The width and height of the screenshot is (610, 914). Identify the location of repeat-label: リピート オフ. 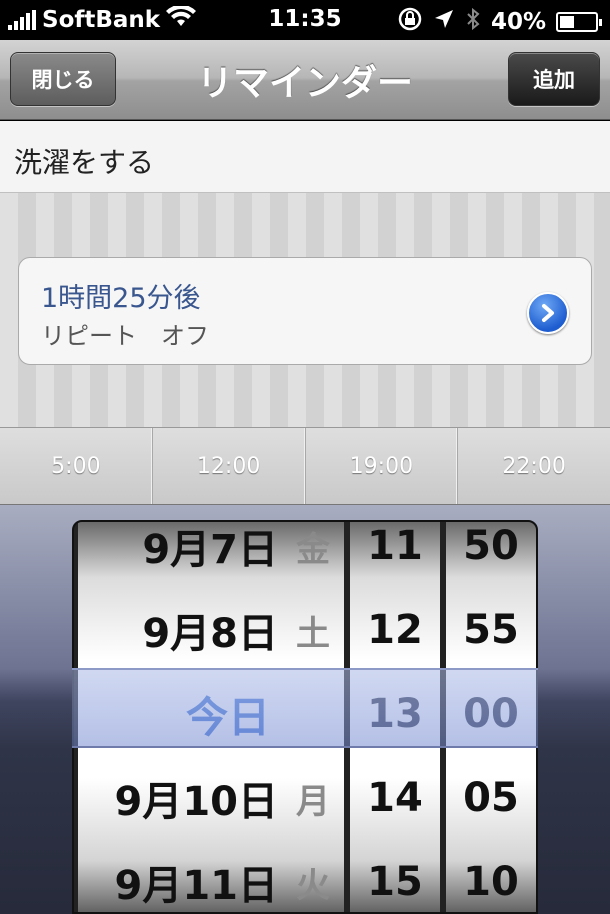
(125, 336).